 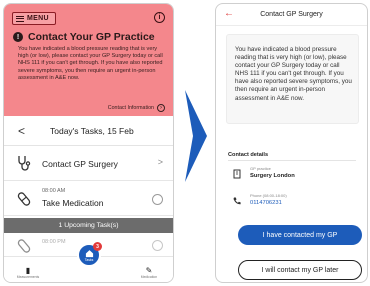 What do you see at coordinates (130, 108) in the screenshot?
I see `contact-information-label: Contact Information` at bounding box center [130, 108].